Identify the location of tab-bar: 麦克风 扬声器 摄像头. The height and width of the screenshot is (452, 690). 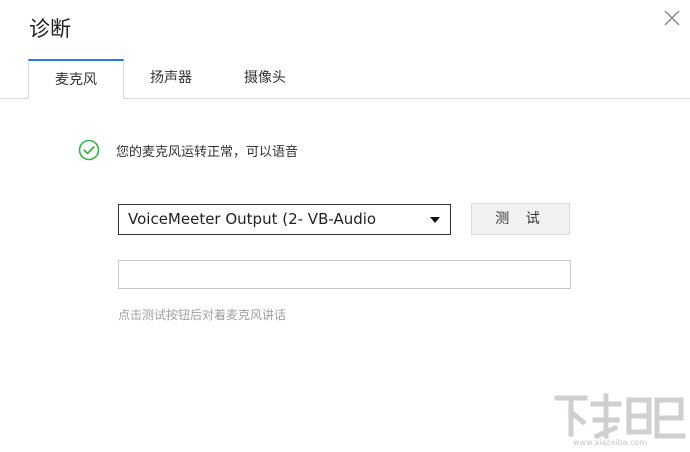
(345, 79).